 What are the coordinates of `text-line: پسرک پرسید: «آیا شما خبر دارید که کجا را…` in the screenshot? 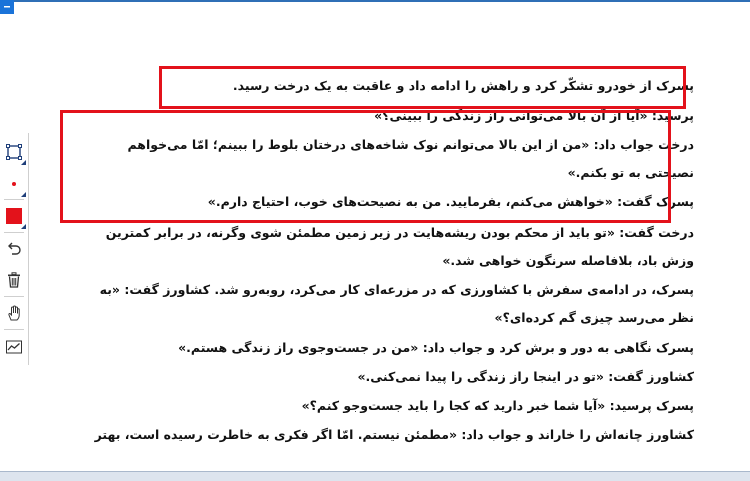 It's located at (497, 405).